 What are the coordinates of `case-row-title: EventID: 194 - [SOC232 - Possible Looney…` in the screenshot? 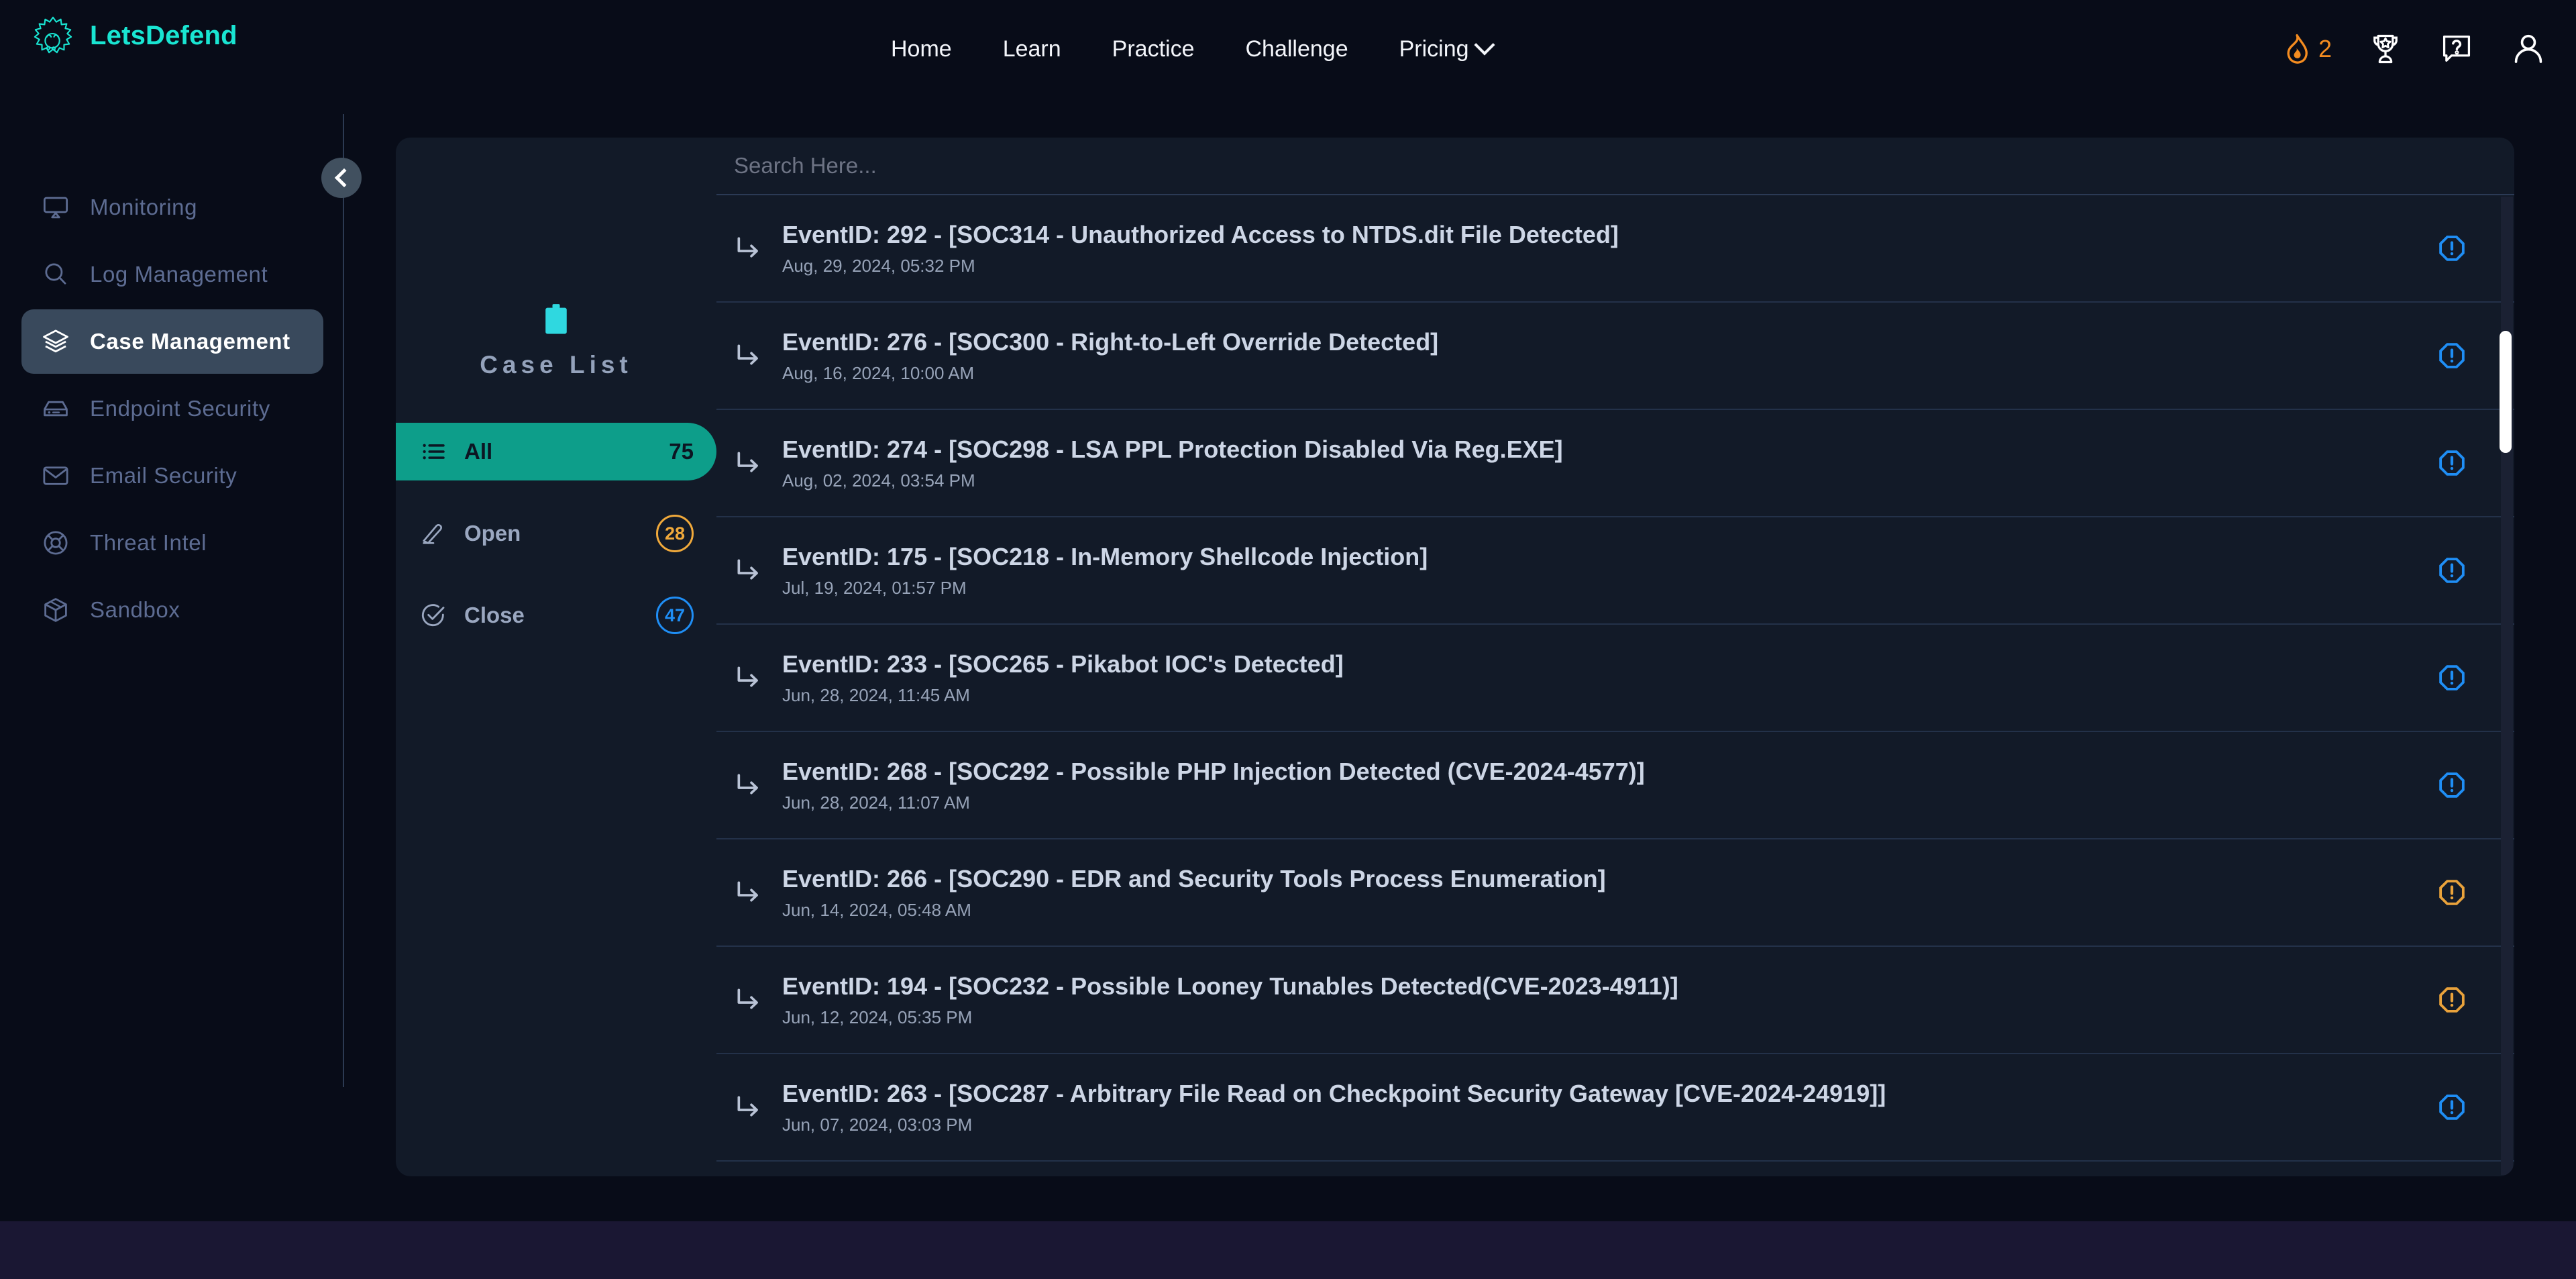 It's located at (1230, 986).